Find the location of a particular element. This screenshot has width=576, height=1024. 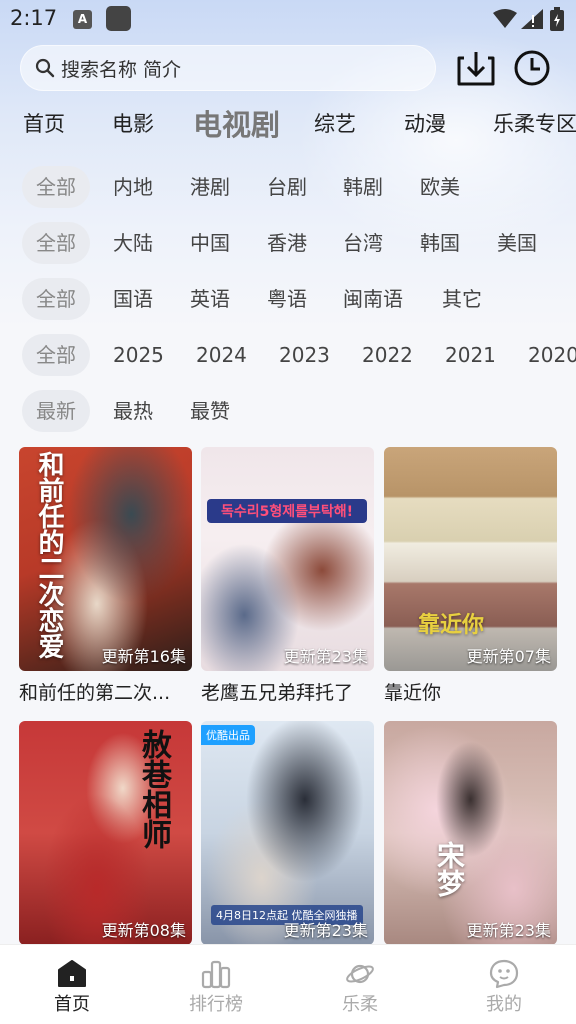

status-time: 2:17 is located at coordinates (34, 18).